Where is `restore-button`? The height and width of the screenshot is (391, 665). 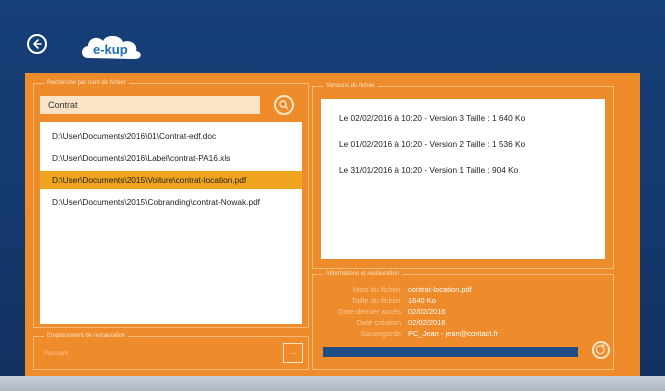 restore-button is located at coordinates (601, 350).